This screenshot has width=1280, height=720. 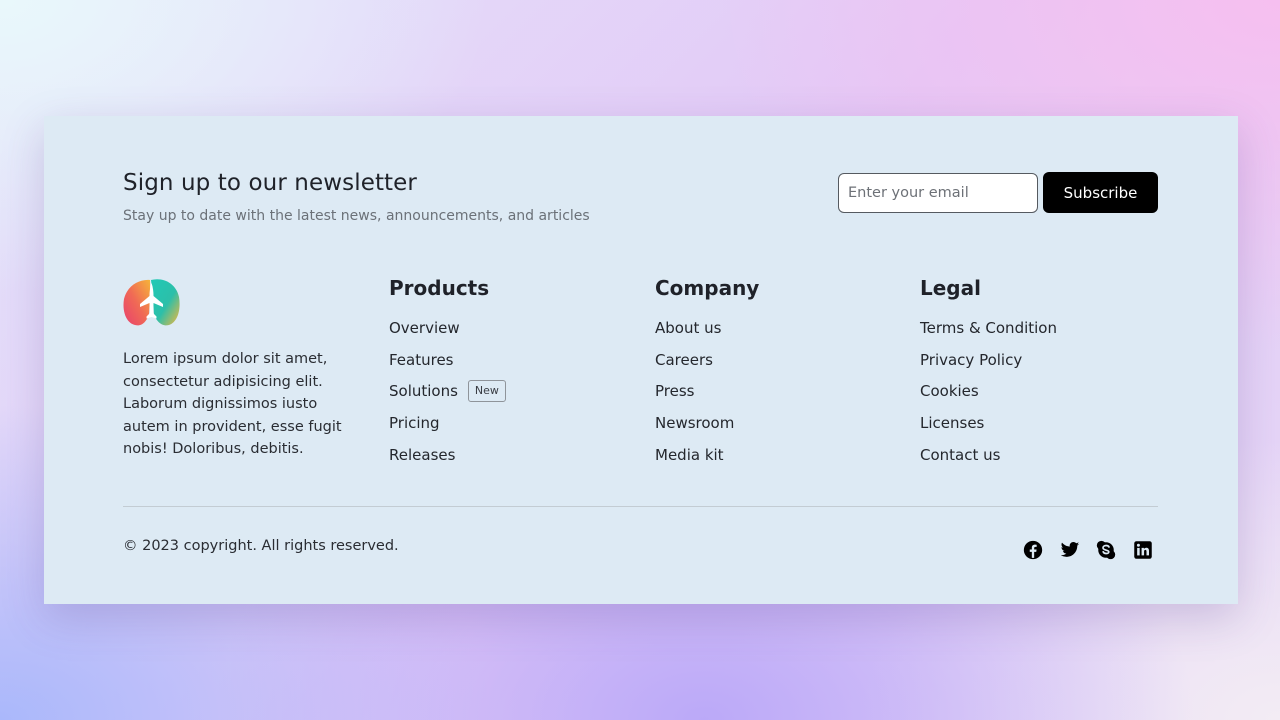 What do you see at coordinates (421, 360) in the screenshot?
I see `link-features: Features` at bounding box center [421, 360].